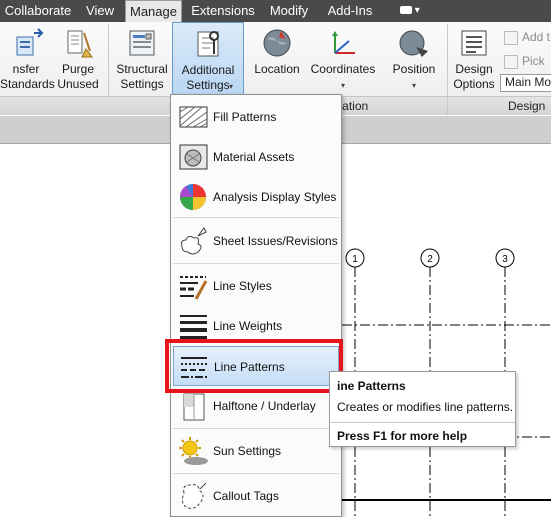 This screenshot has height=517, width=551. What do you see at coordinates (275, 197) in the screenshot?
I see `menu-item-label: Analysis Display Styles` at bounding box center [275, 197].